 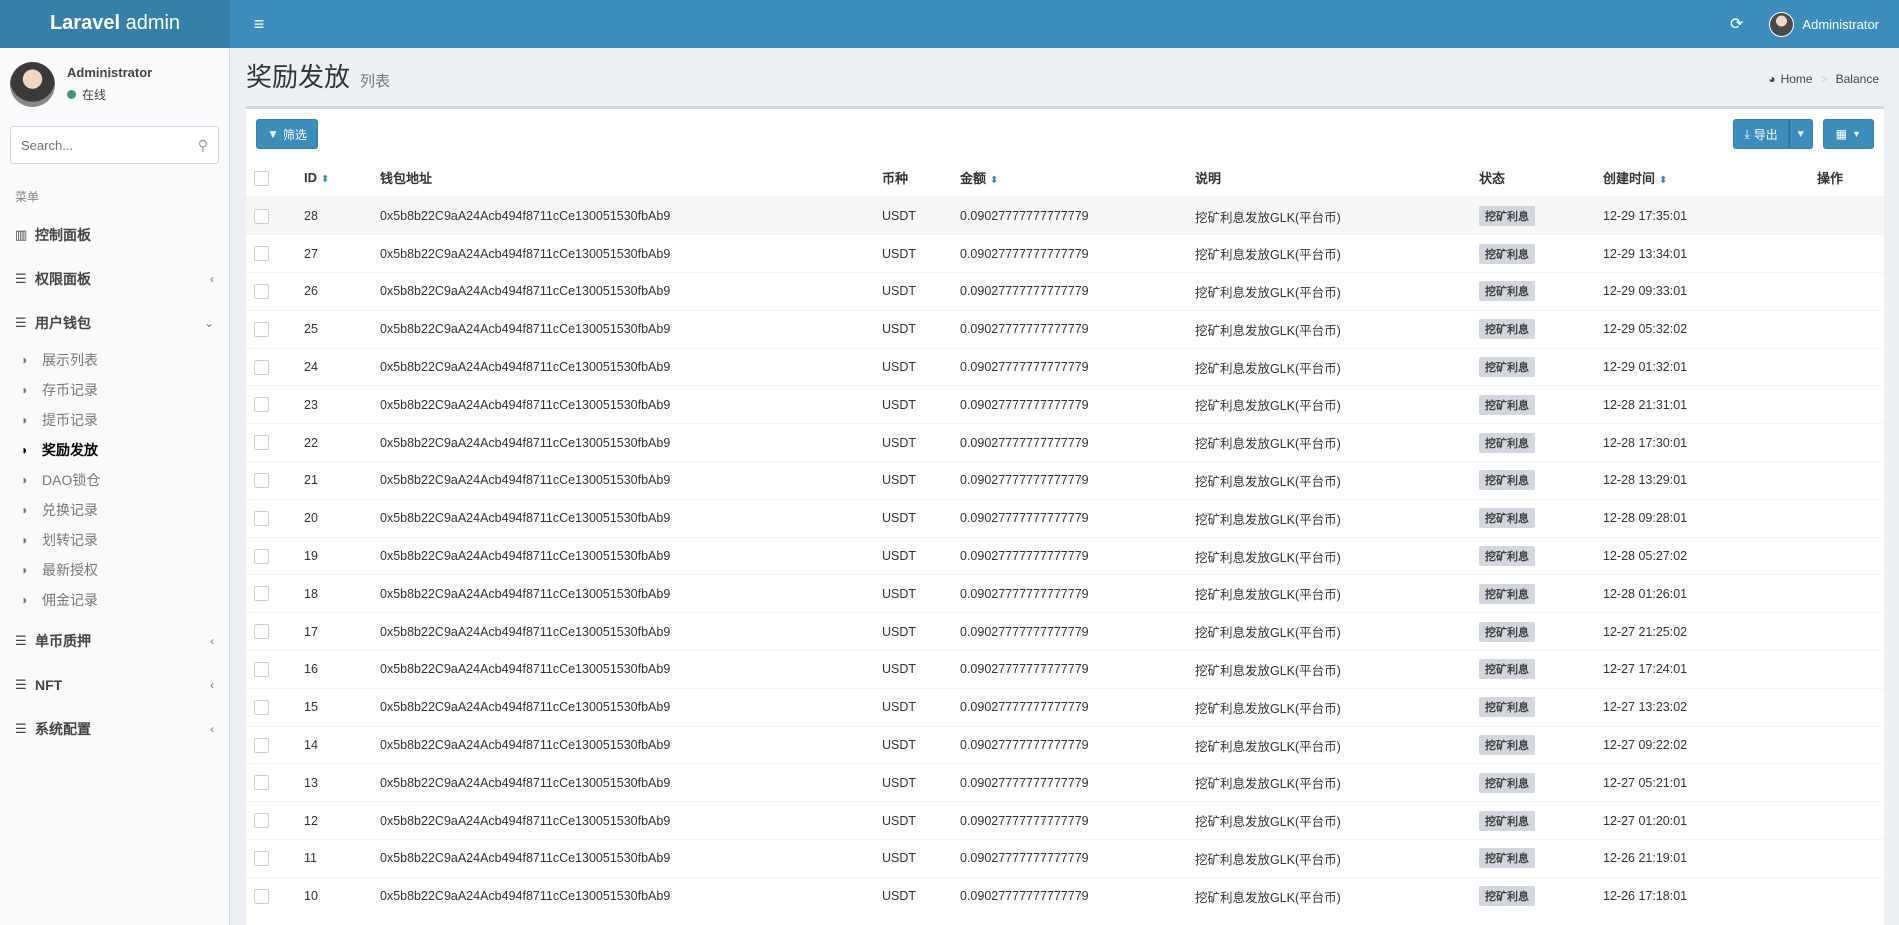 What do you see at coordinates (114, 360) in the screenshot?
I see `sidebar-subitem-display-list: ◑ 展示列表` at bounding box center [114, 360].